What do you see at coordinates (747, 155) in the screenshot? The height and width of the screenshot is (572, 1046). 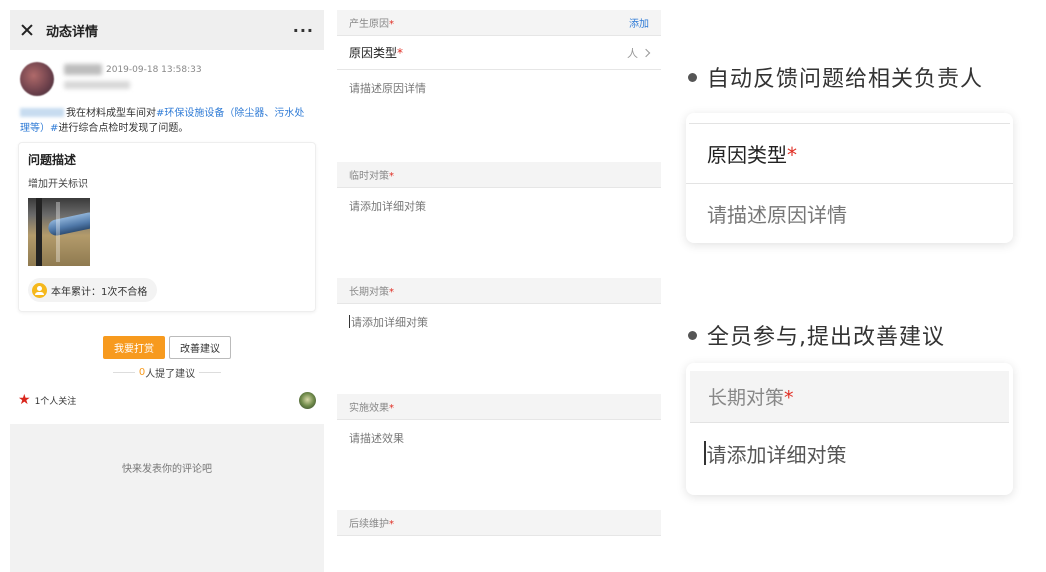 I see `zoom-cause-type-label: 原因类型` at bounding box center [747, 155].